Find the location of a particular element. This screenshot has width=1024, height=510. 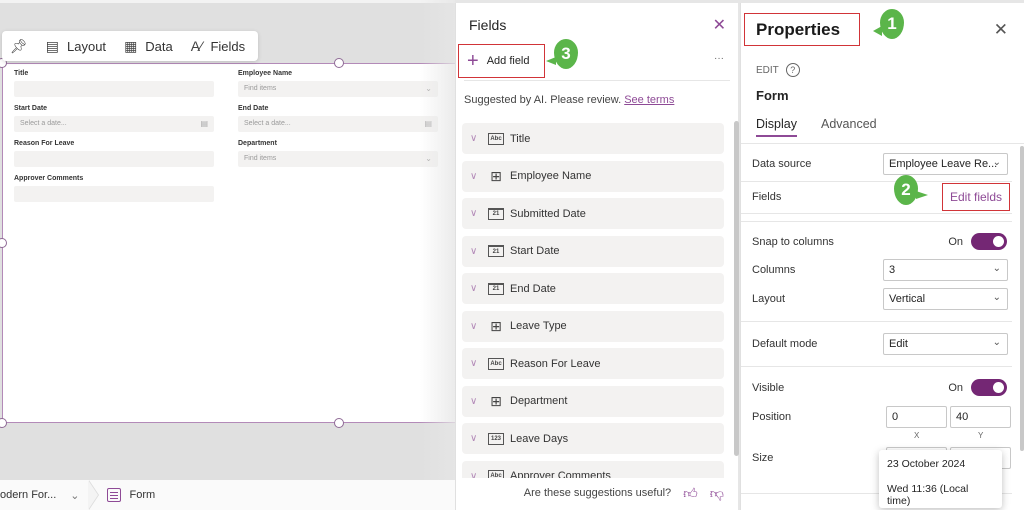

field-item-leave-type: ∨ ⊞ Leave Type is located at coordinates (593, 326).